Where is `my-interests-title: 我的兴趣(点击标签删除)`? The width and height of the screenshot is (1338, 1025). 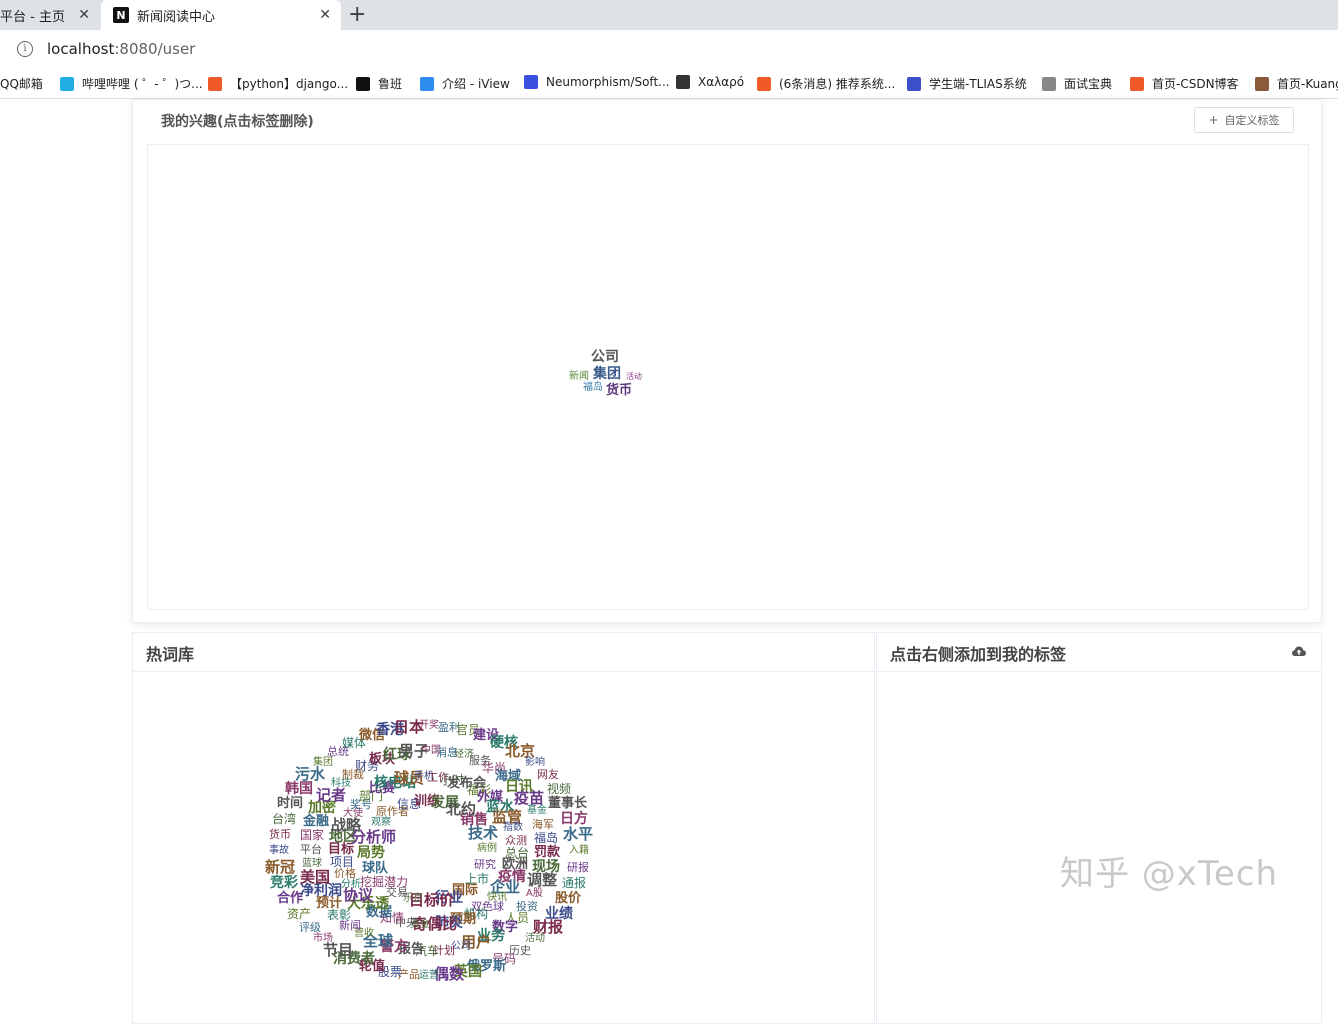 my-interests-title: 我的兴趣(点击标签删除) is located at coordinates (237, 122).